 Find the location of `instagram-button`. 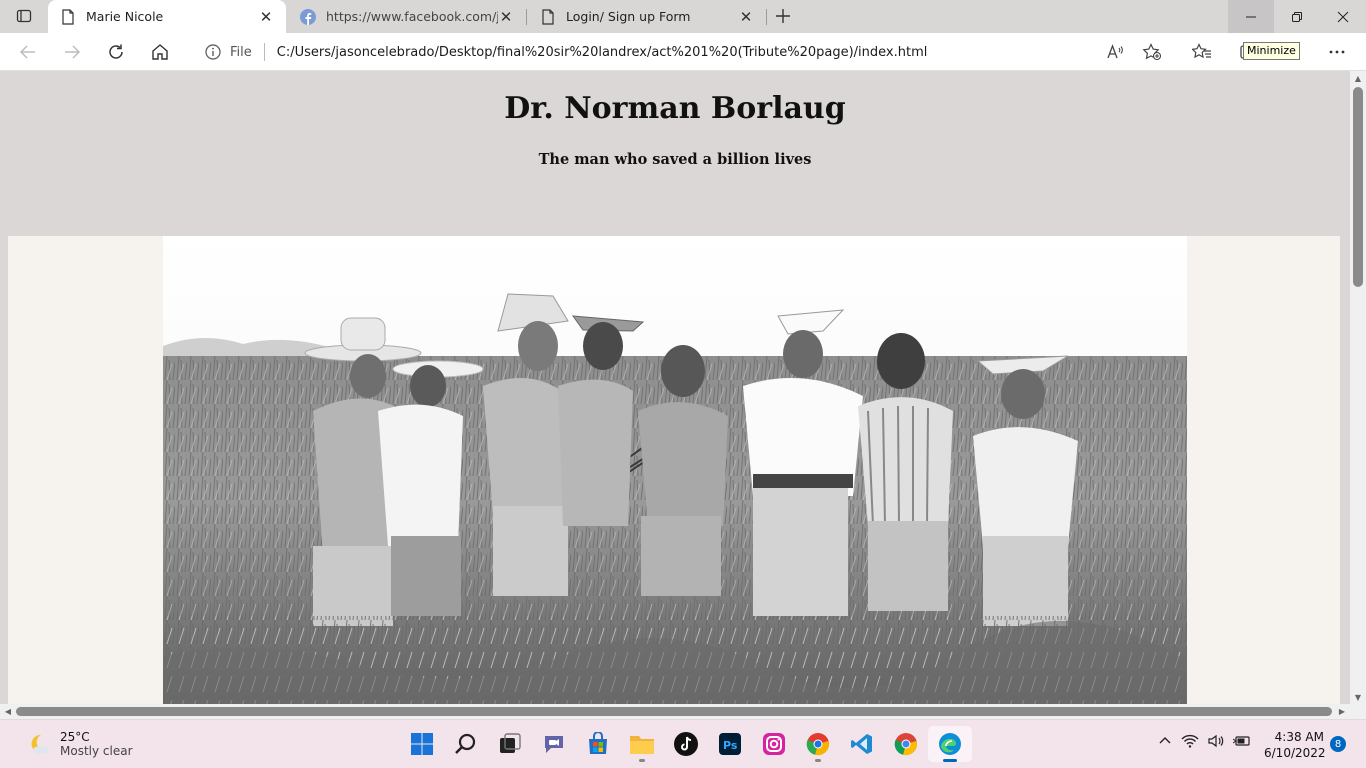

instagram-button is located at coordinates (774, 744).